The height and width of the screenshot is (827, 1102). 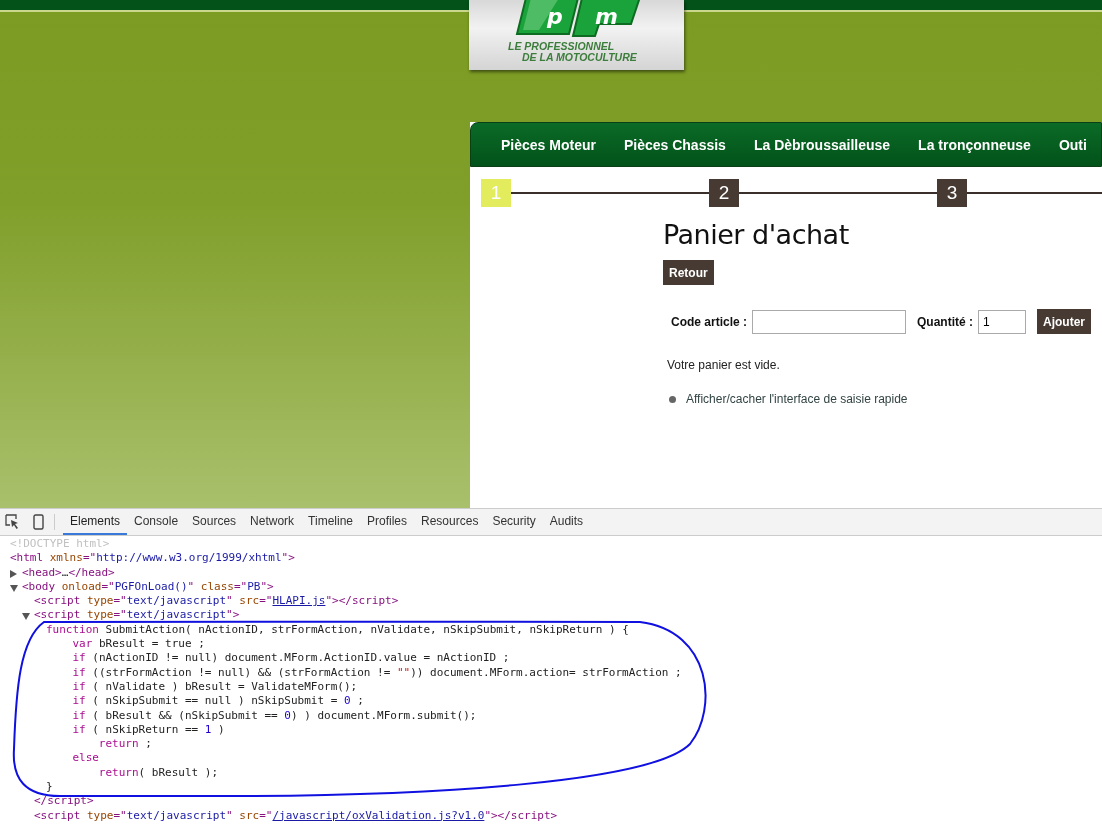 What do you see at coordinates (548, 144) in the screenshot?
I see `nav-item: Pièces Moteur` at bounding box center [548, 144].